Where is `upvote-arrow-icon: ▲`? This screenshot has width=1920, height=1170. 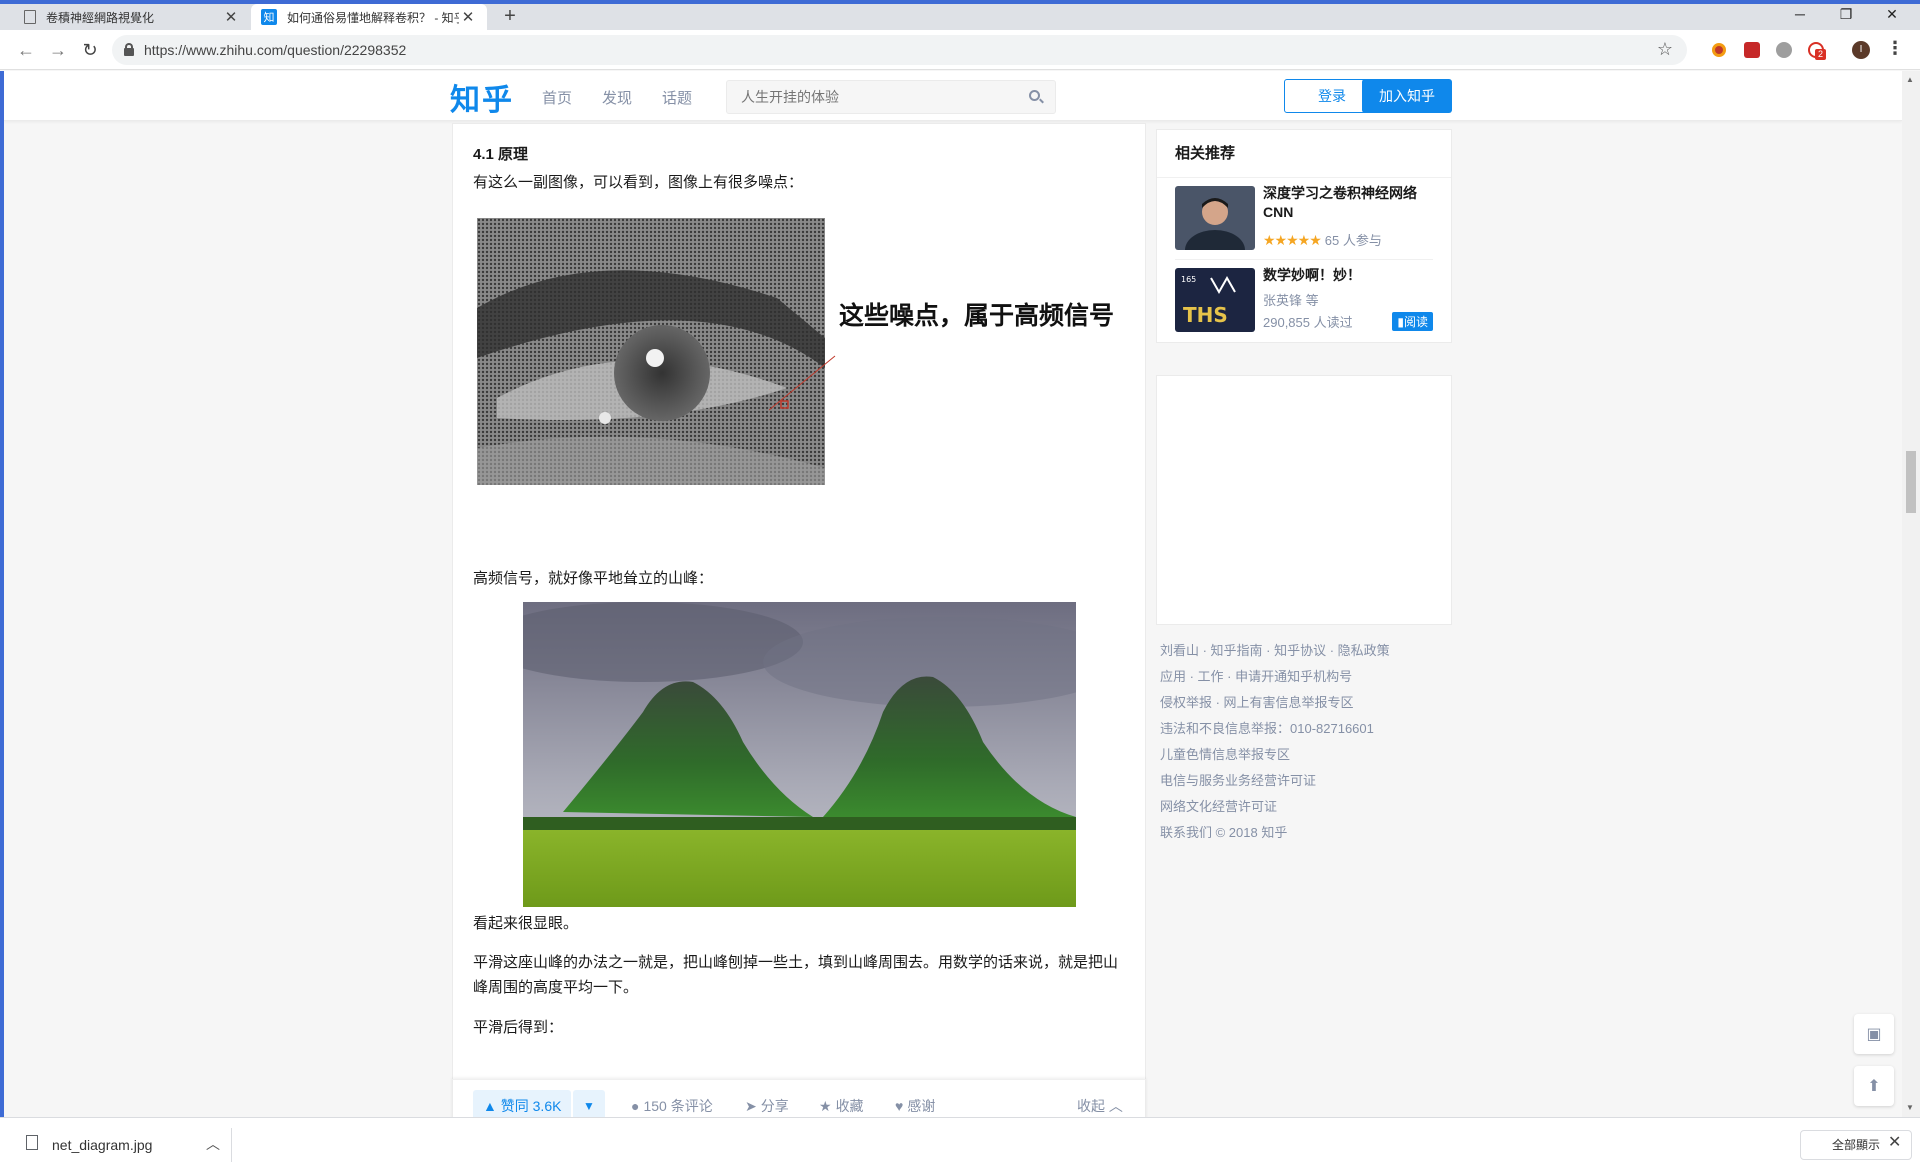 upvote-arrow-icon: ▲ is located at coordinates (492, 1106).